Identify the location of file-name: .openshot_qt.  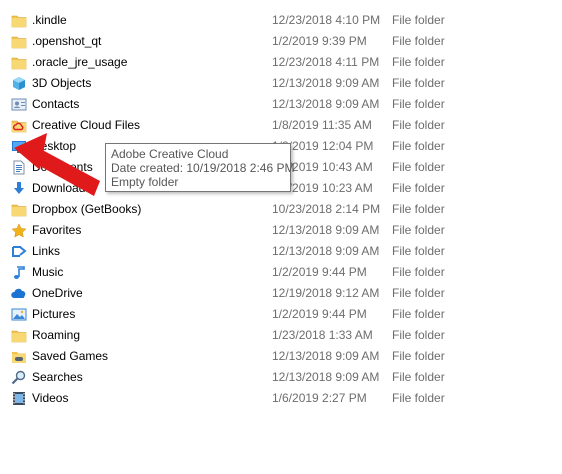
(66, 41).